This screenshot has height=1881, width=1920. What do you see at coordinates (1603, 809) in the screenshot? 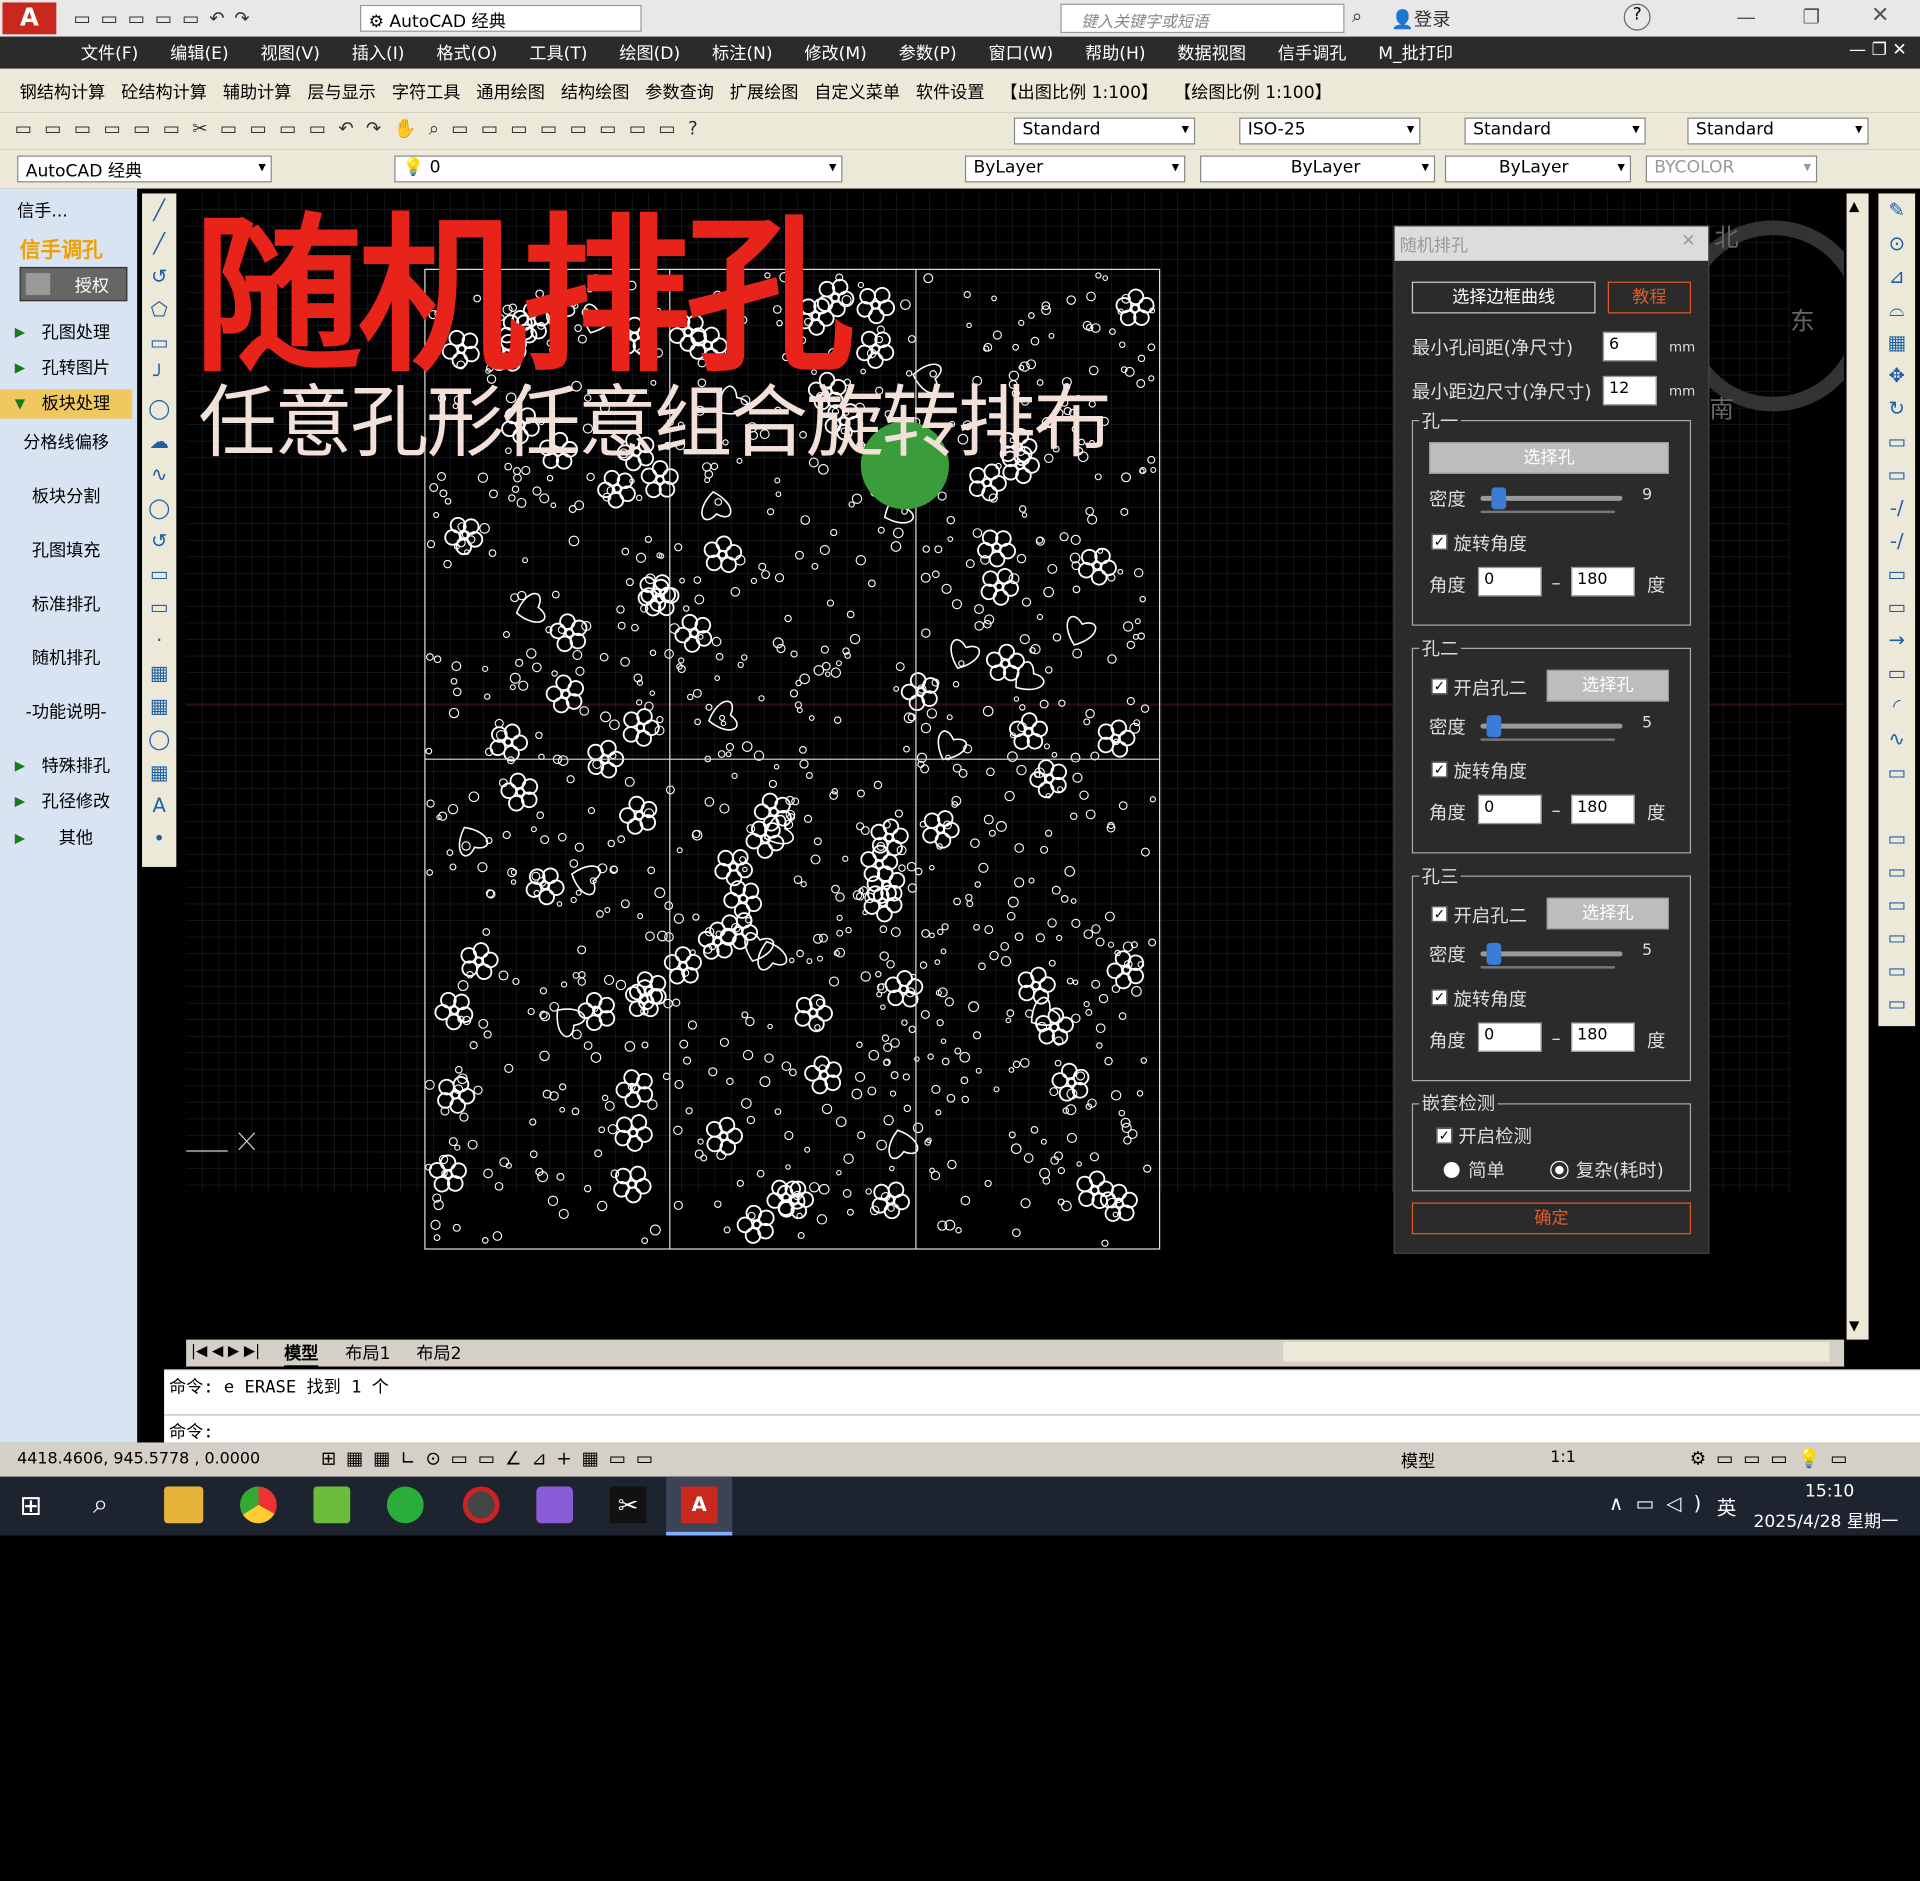
I see `hole2-angle-to-input: 180` at bounding box center [1603, 809].